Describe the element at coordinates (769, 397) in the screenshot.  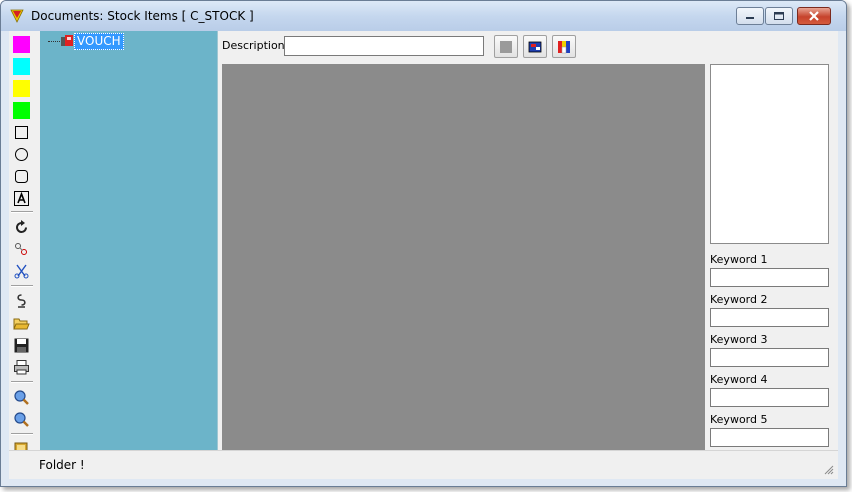
I see `keyword-4-input` at that location.